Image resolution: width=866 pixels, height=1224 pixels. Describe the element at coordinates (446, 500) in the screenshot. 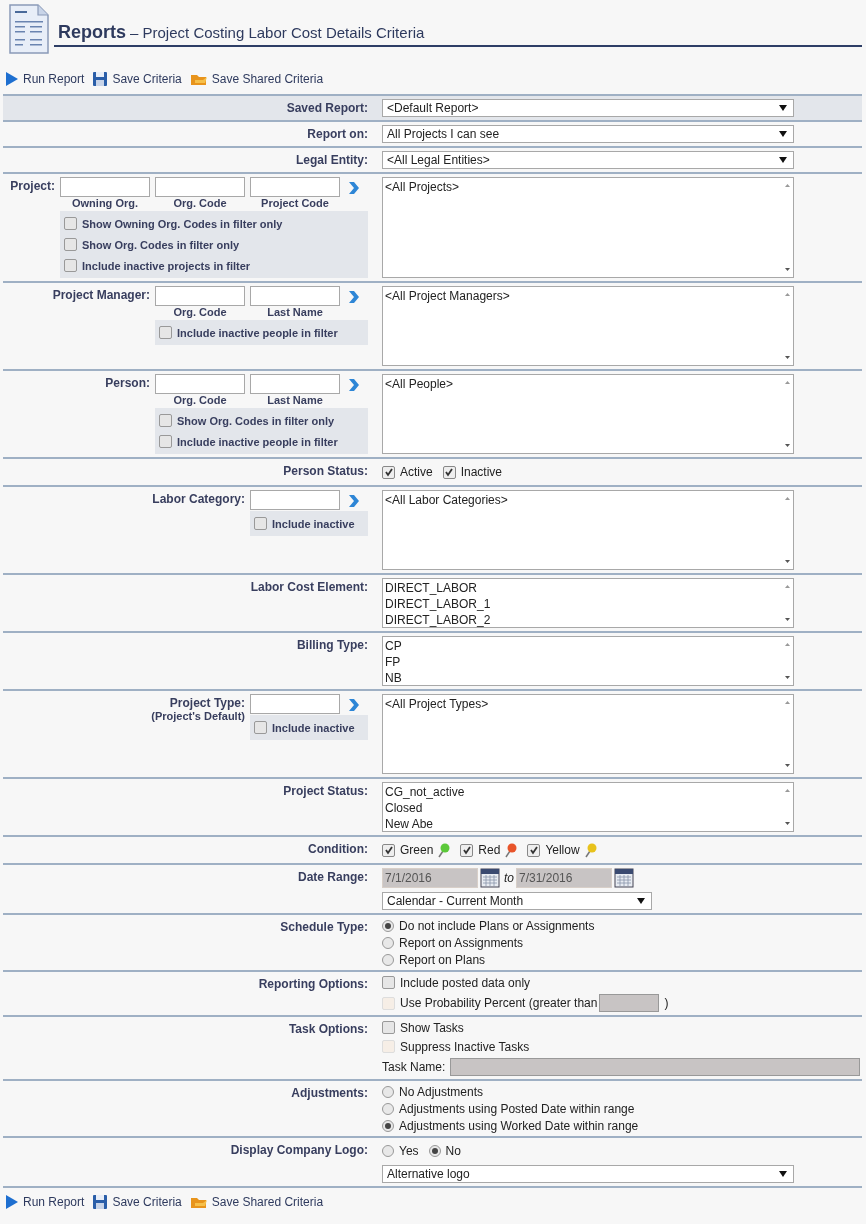

I see `list-item: <All Labor Categories>` at that location.